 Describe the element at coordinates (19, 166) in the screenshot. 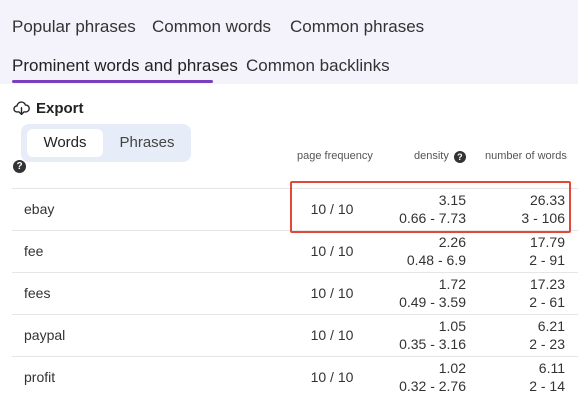

I see `help-icon: ?` at that location.